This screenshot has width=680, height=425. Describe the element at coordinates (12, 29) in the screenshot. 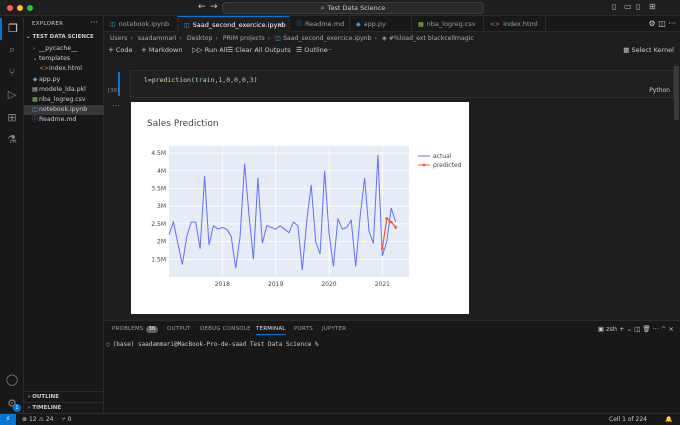

I see `explorer-icon: ❐` at that location.